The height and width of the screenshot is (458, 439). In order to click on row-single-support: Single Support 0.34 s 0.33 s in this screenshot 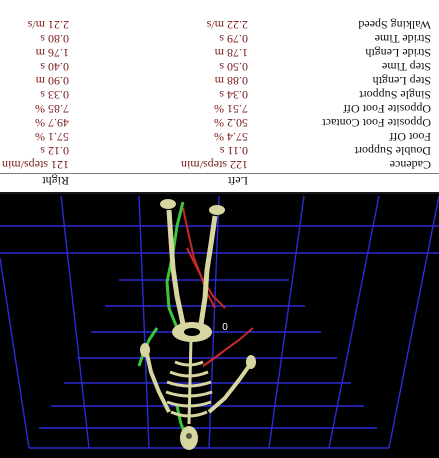, I will do `click(219, 95)`.